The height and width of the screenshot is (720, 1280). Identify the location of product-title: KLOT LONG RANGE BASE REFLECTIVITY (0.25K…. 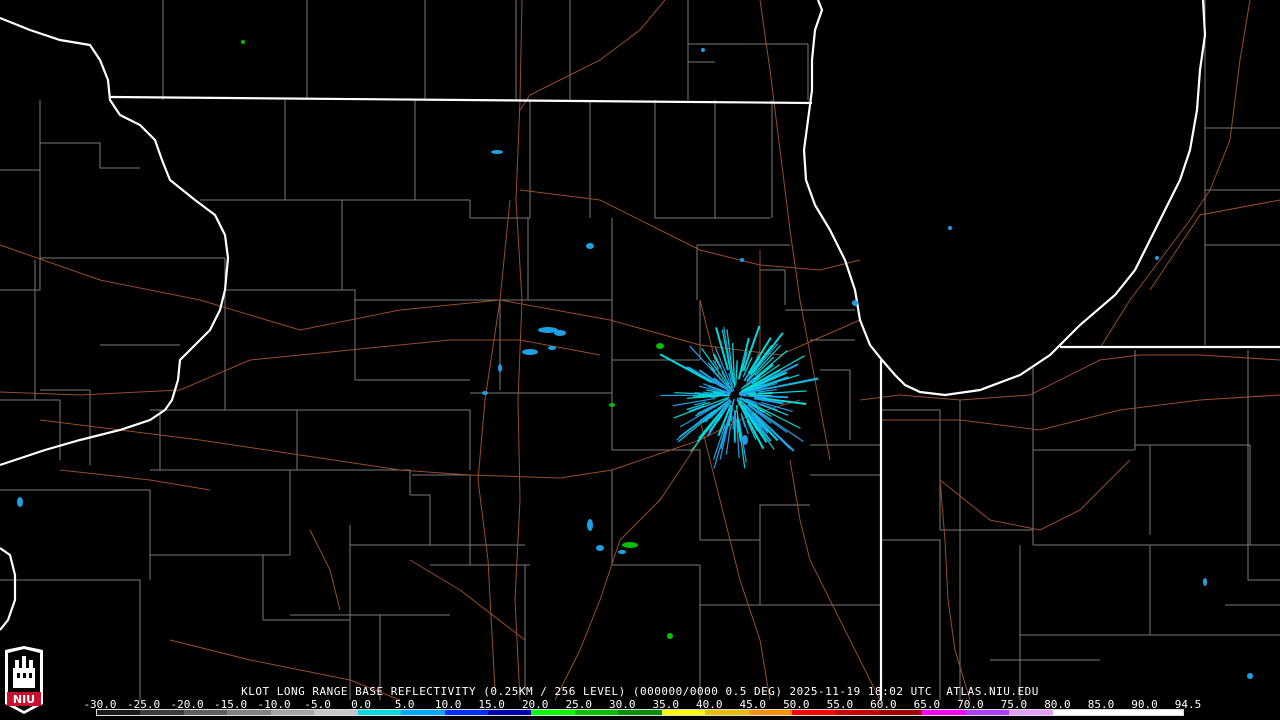
(640, 691).